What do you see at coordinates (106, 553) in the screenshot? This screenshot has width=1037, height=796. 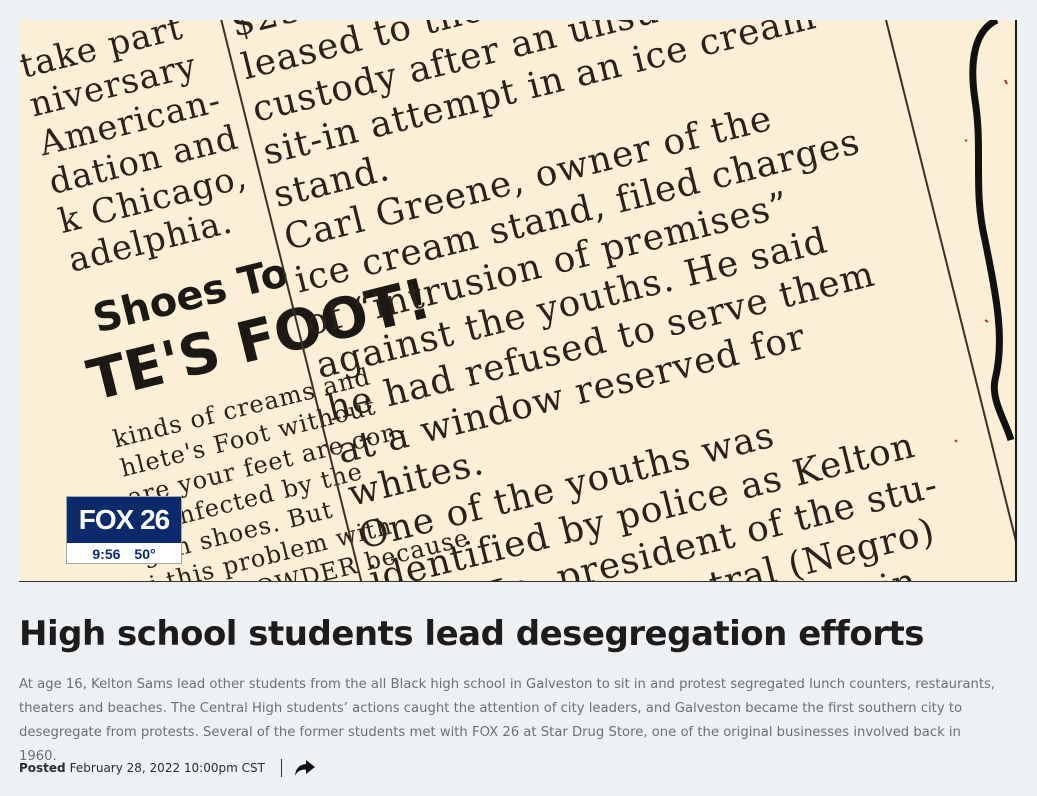 I see `bug-time: 9:56` at bounding box center [106, 553].